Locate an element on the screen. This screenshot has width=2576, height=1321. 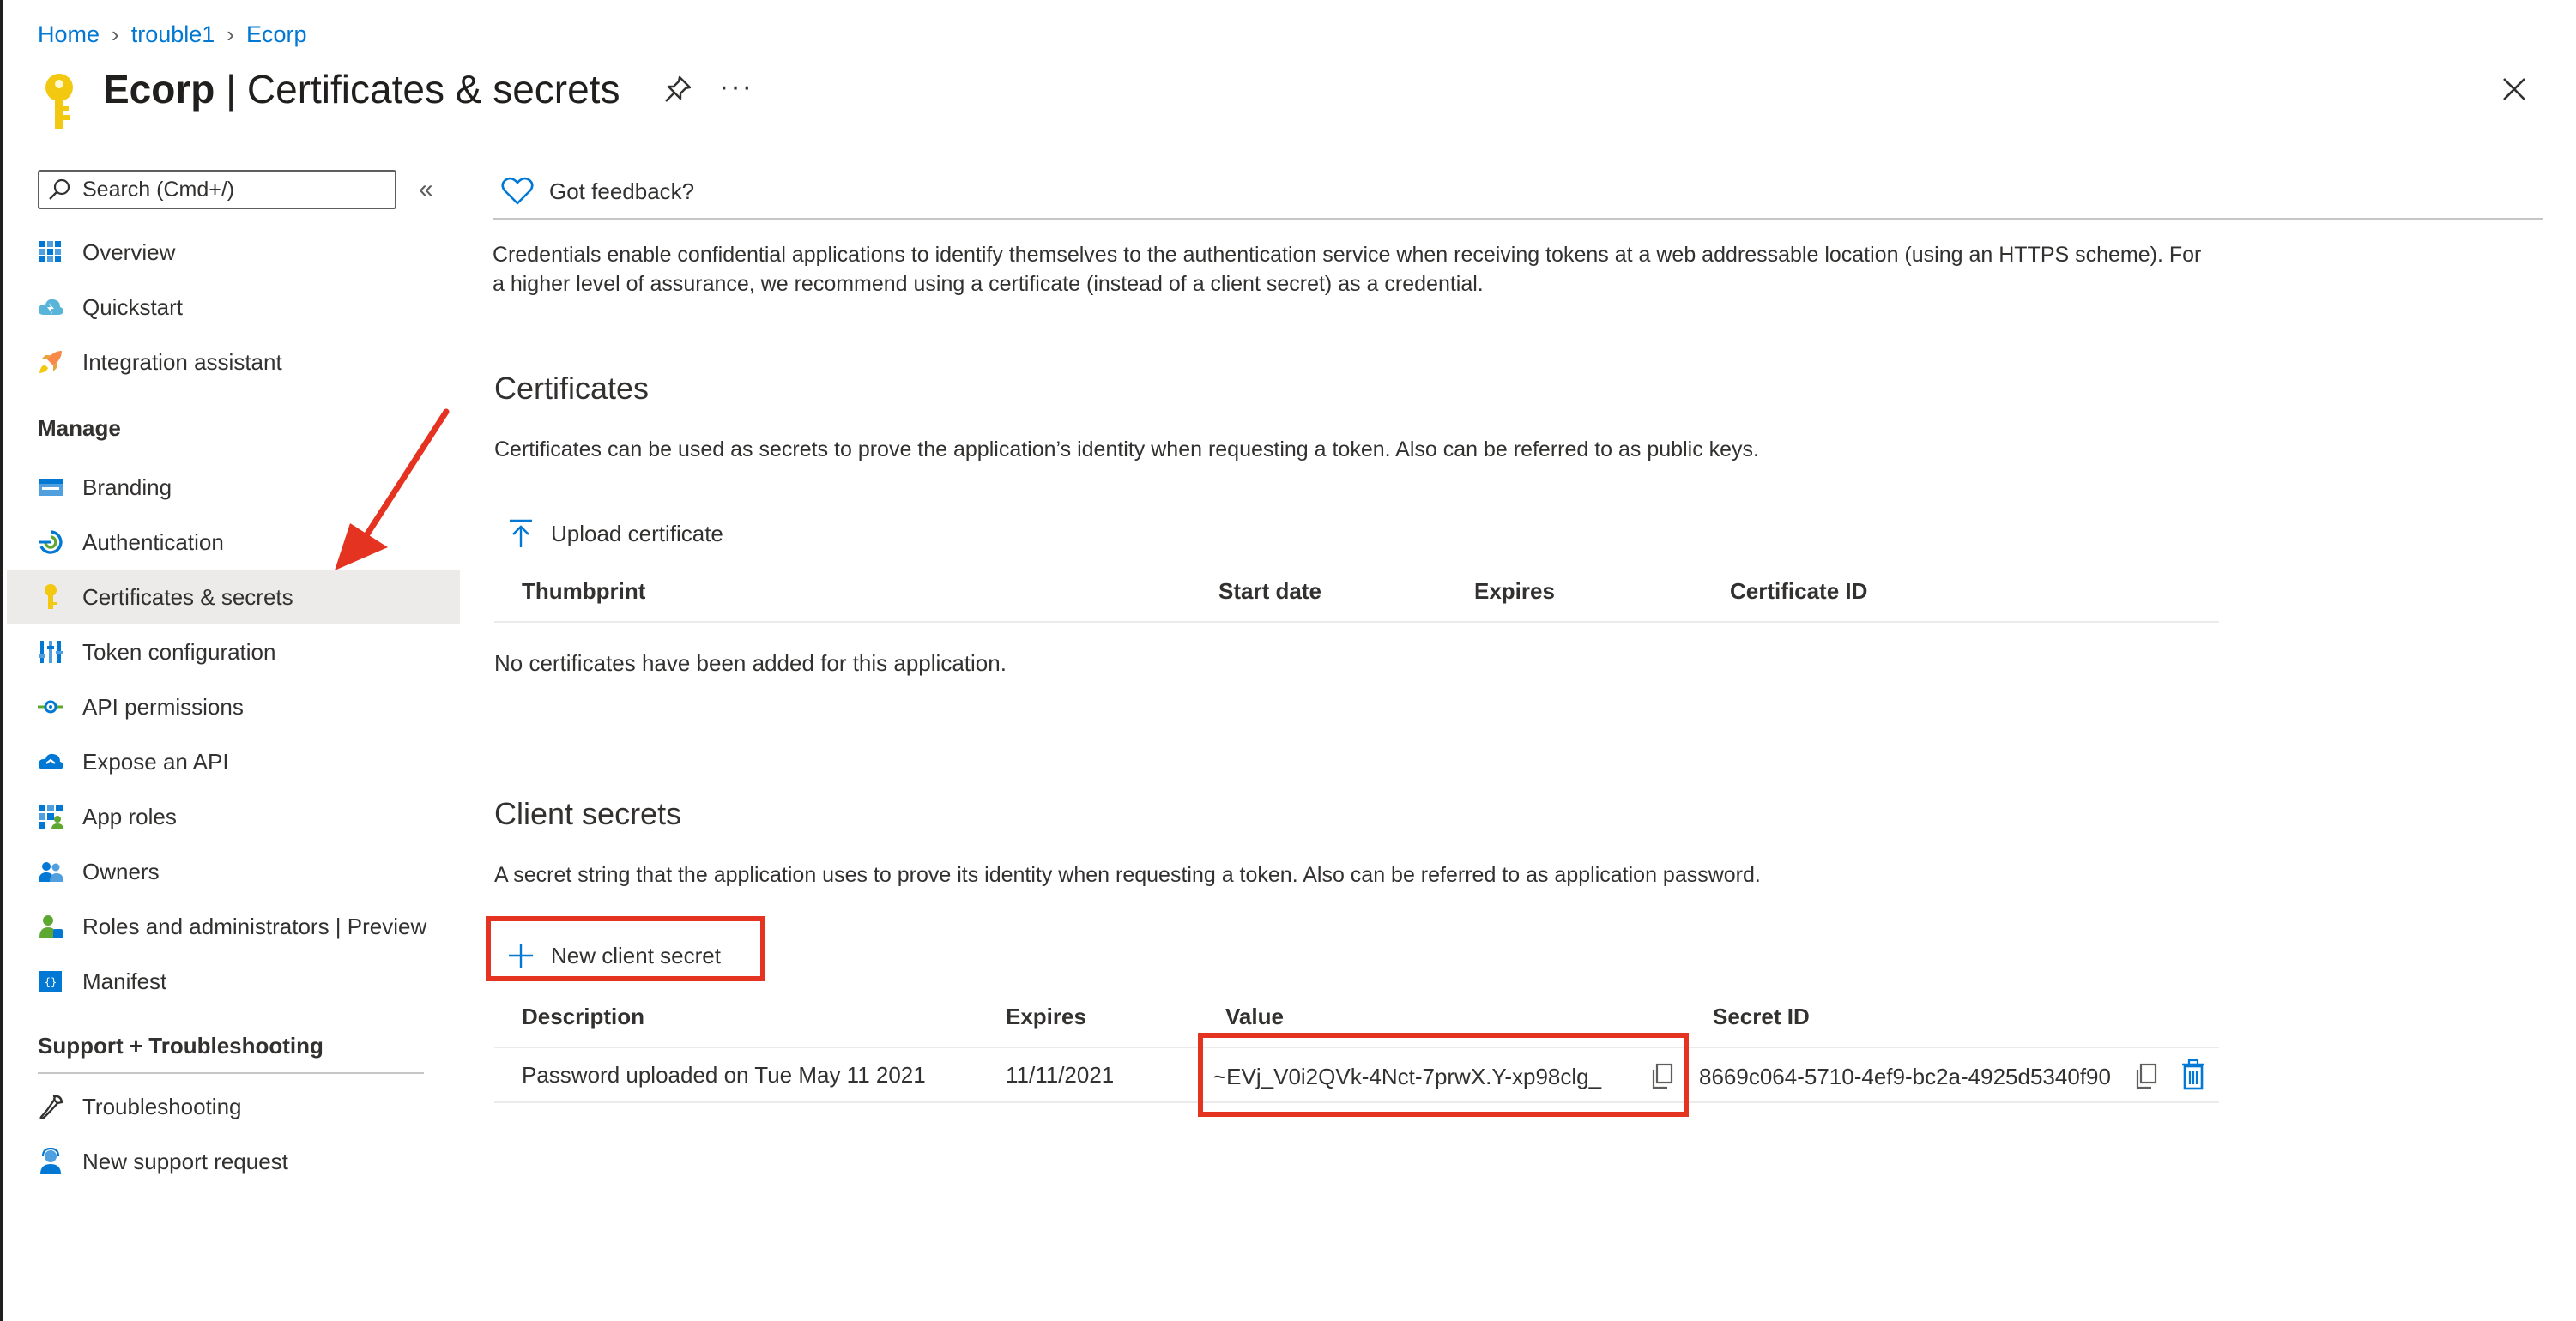
page-title-section: Certificates & secrets is located at coordinates (433, 89).